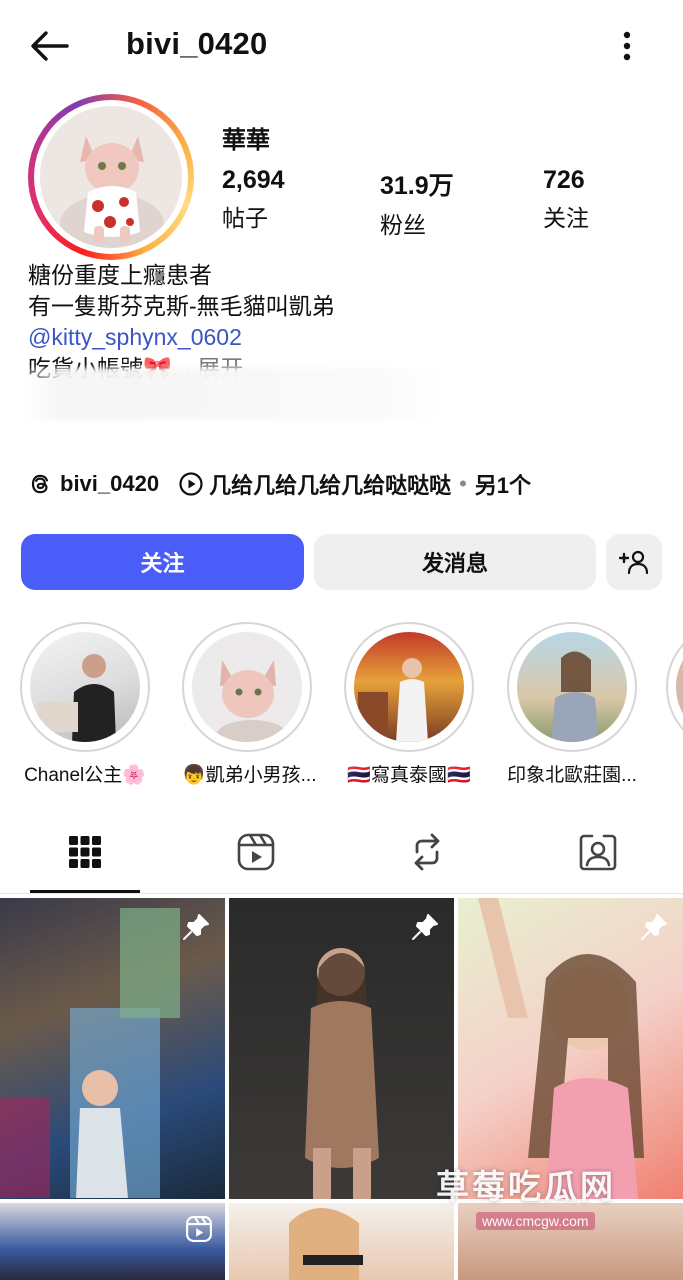 The image size is (683, 1280). What do you see at coordinates (181, 337) in the screenshot?
I see `mention-link: @kitty_sphynx_0602` at bounding box center [181, 337].